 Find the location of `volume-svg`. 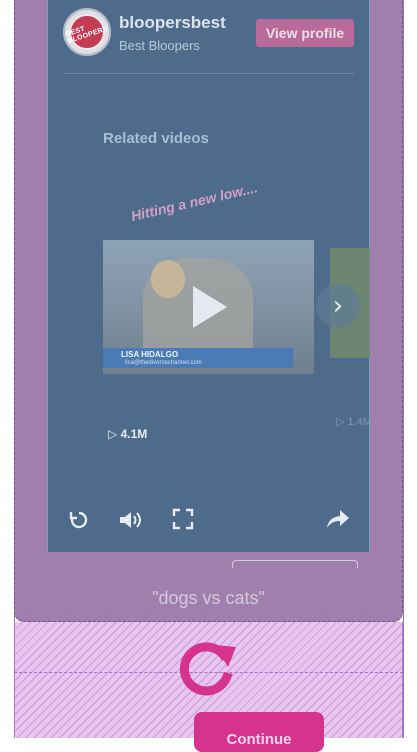

volume-svg is located at coordinates (130, 520).